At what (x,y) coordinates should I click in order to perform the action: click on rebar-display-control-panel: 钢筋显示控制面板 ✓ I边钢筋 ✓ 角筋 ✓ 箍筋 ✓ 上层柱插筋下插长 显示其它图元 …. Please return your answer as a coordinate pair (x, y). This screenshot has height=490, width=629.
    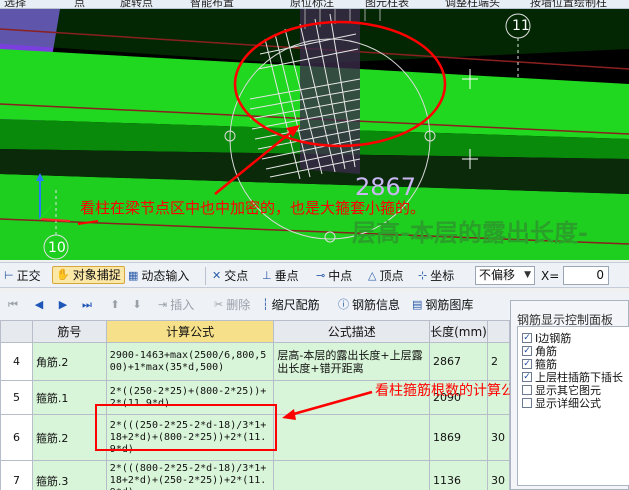
    Looking at the image, I should click on (569, 395).